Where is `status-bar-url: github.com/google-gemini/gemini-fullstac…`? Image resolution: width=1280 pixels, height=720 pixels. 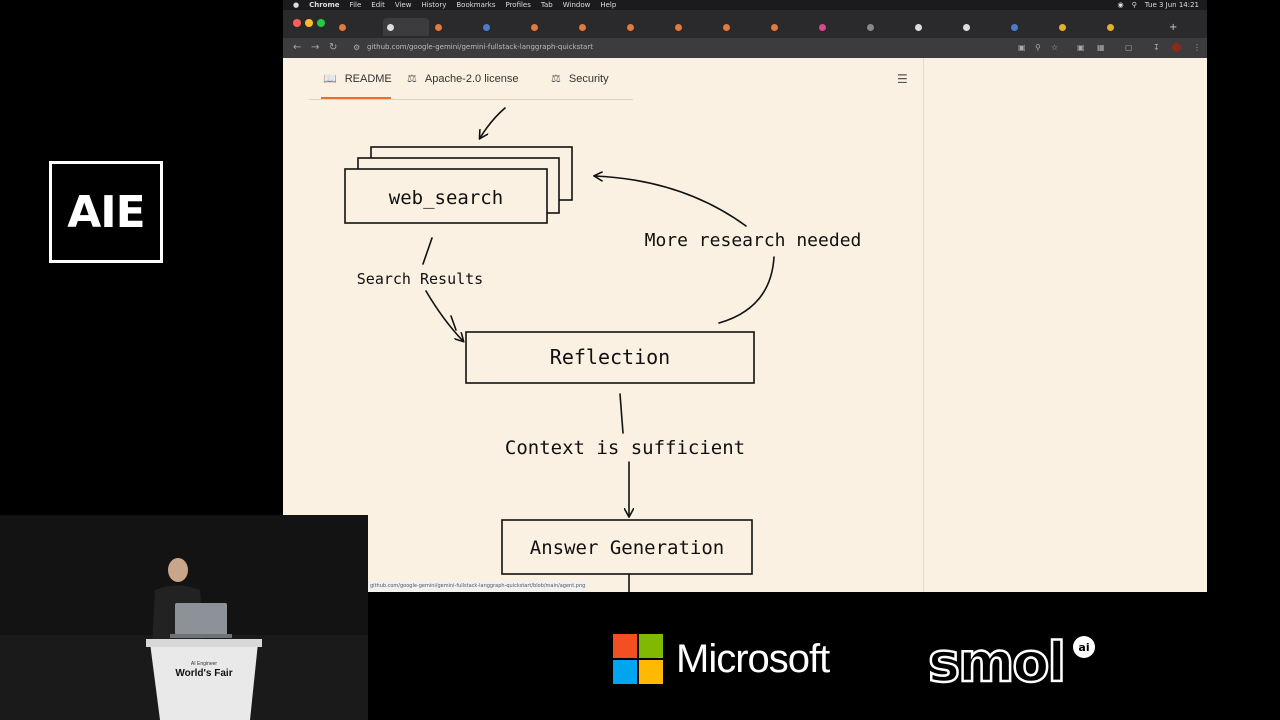 status-bar-url: github.com/google-gemini/gemini-fullstac… is located at coordinates (478, 586).